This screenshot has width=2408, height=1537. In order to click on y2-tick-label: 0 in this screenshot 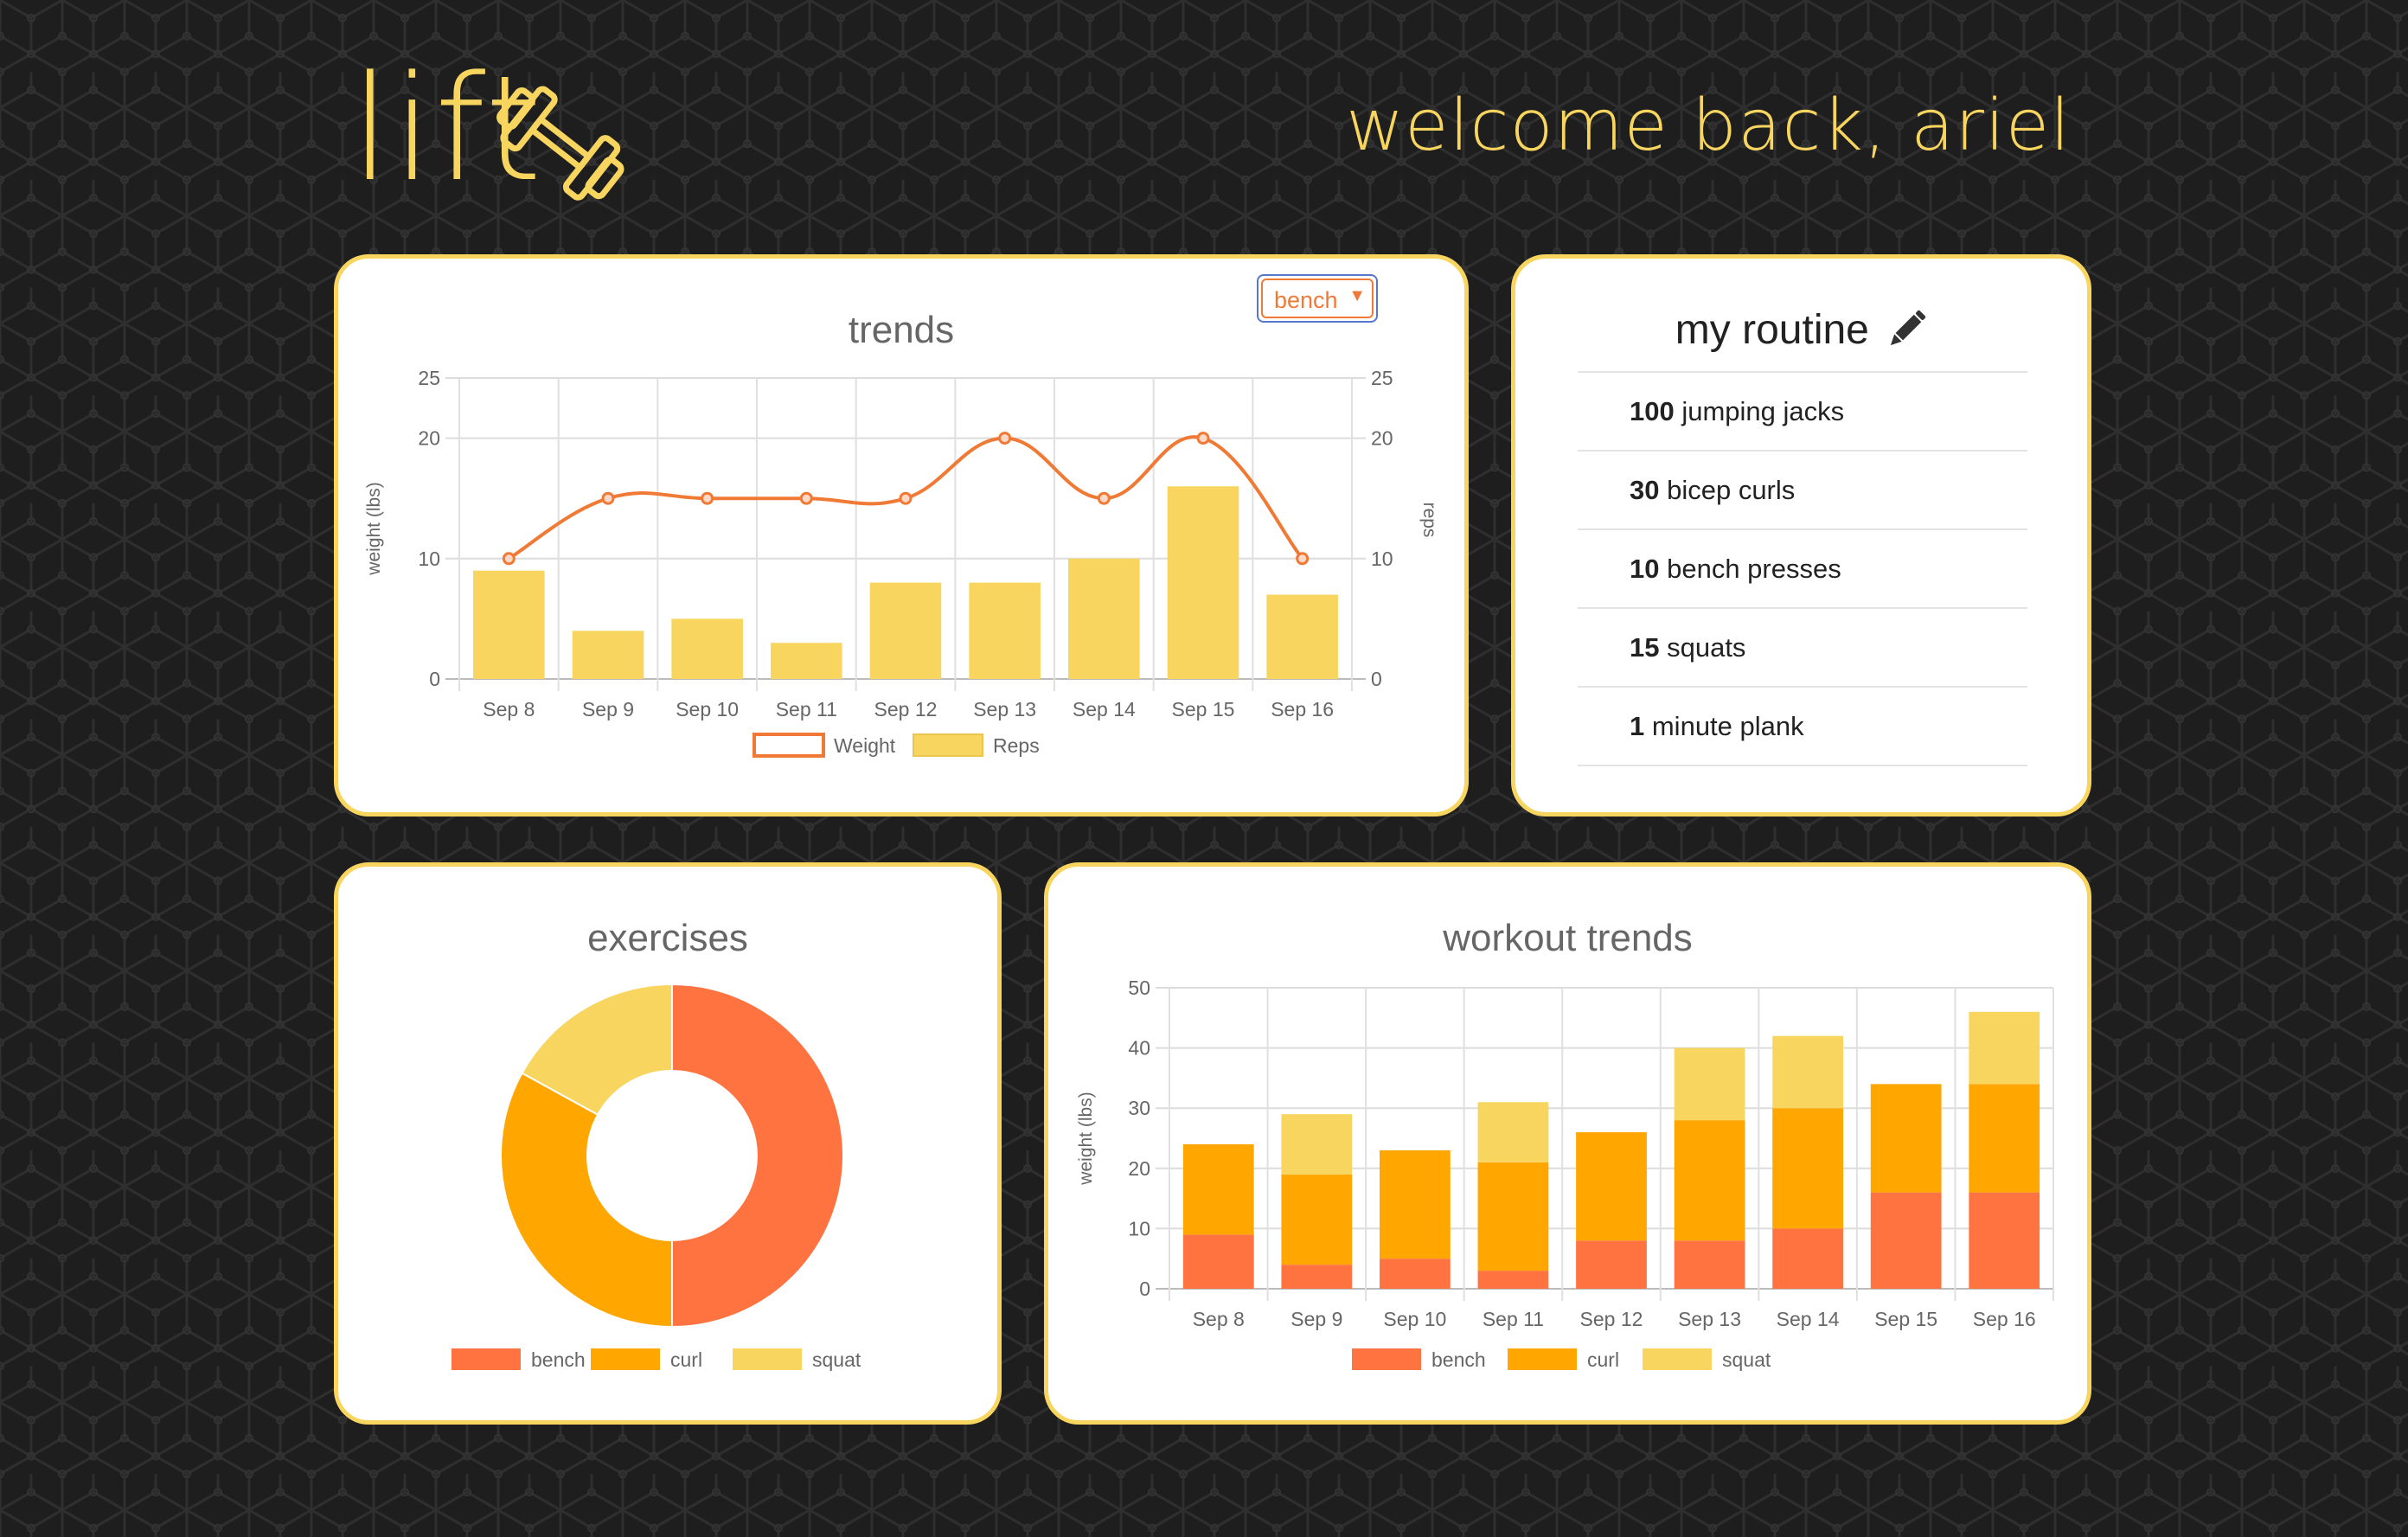, I will do `click(1376, 679)`.